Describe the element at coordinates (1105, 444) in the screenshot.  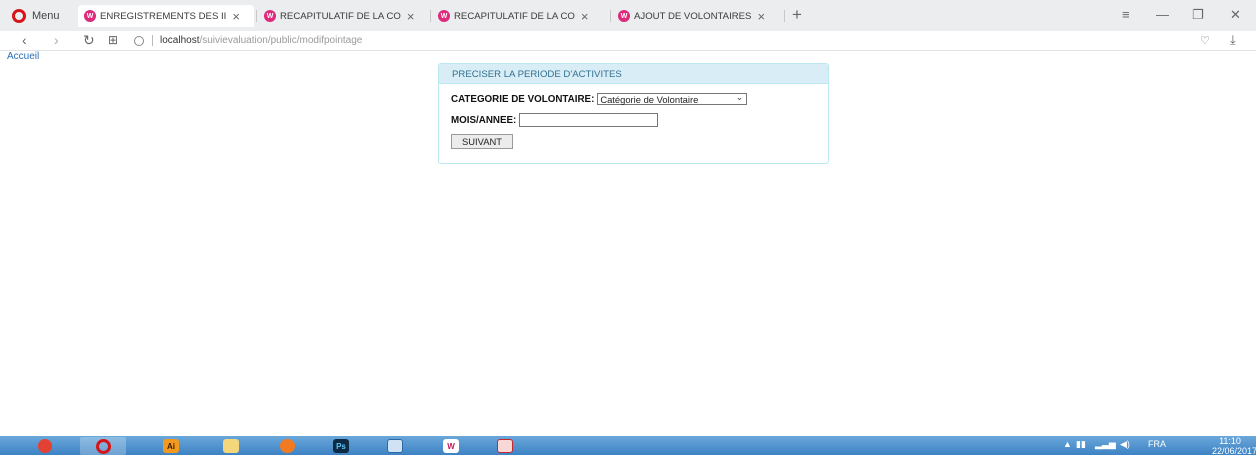
I see `signal-icon: ▂▃▅` at that location.